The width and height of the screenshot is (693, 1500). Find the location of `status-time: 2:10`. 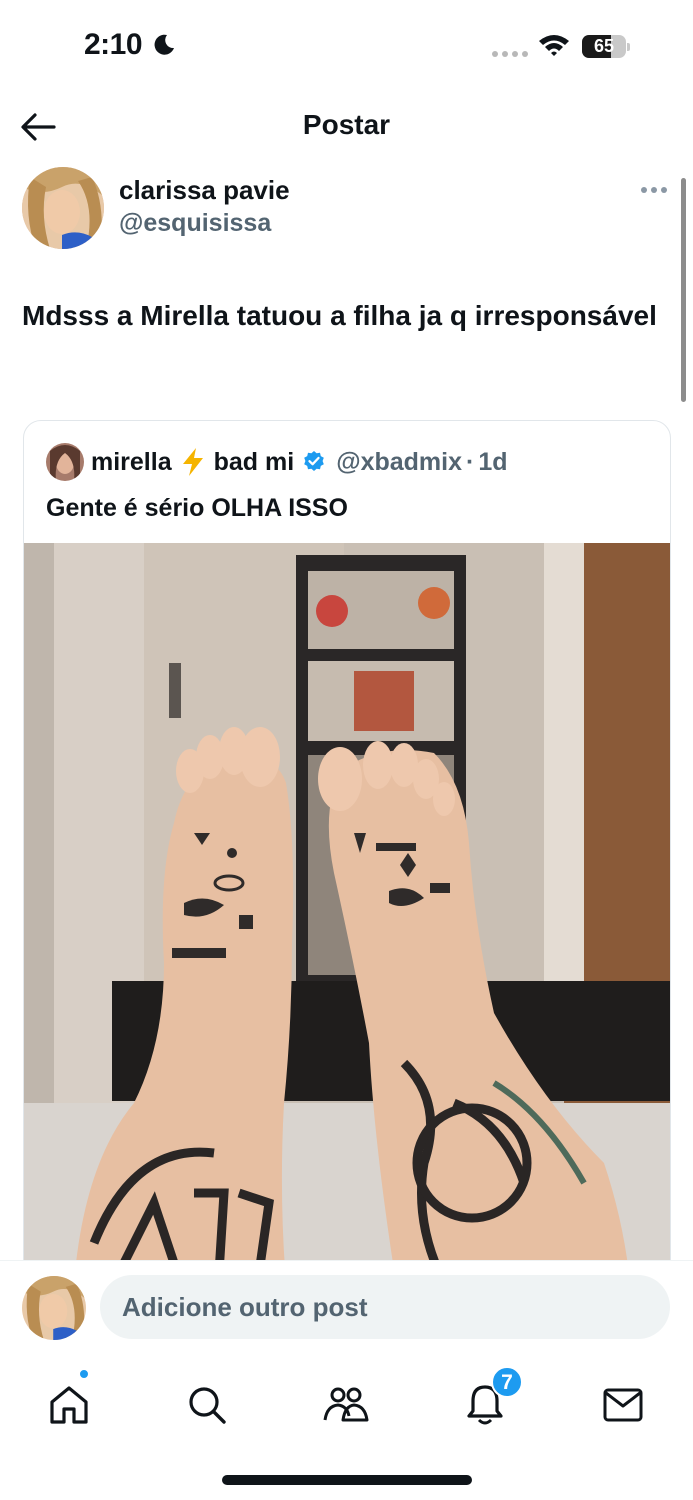

status-time: 2:10 is located at coordinates (113, 44).